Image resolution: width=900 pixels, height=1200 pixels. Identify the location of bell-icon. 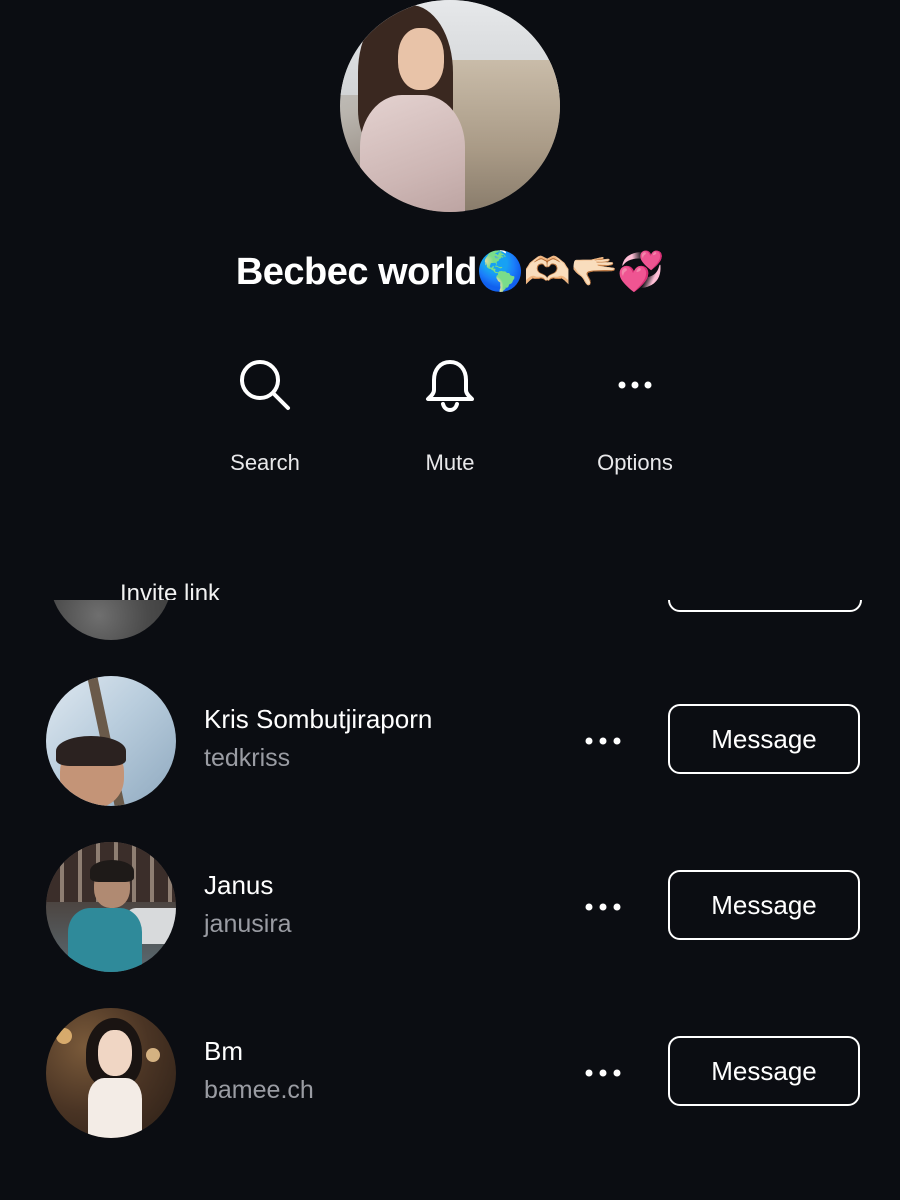
(450, 385).